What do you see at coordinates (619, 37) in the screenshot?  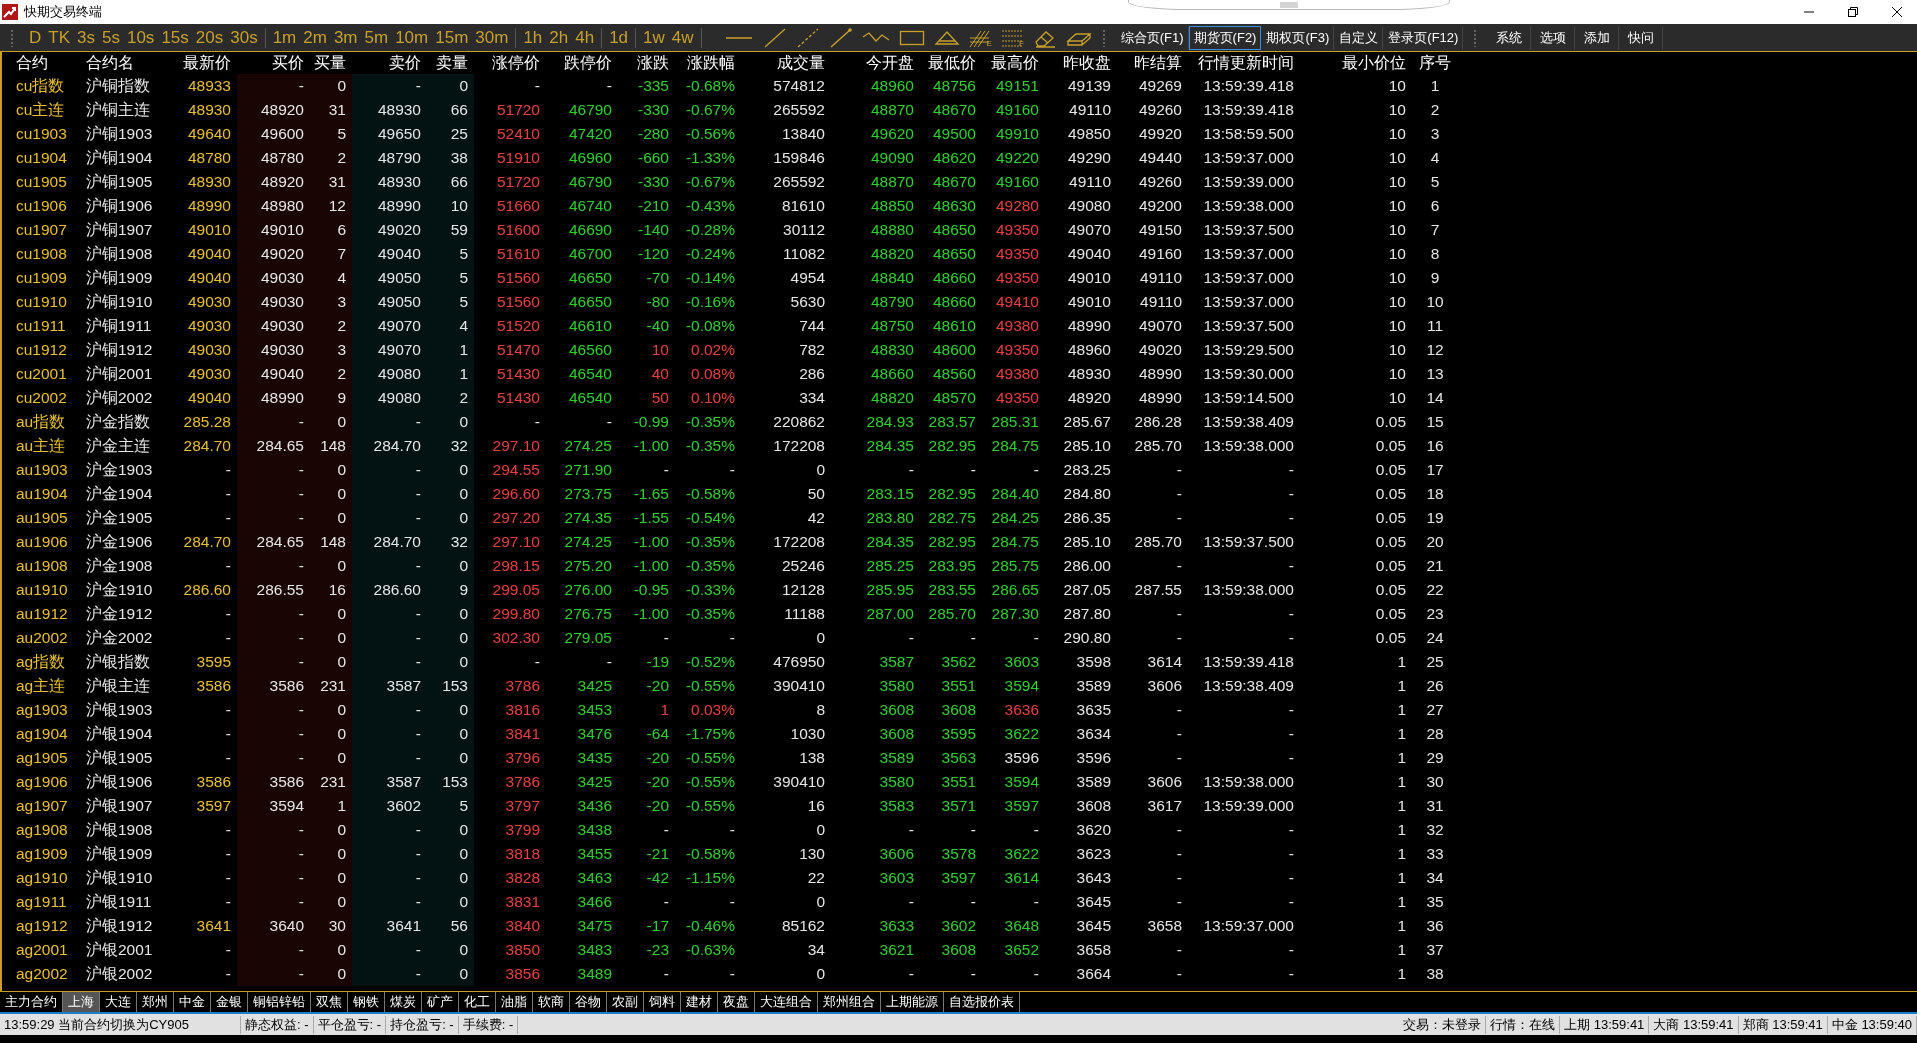 I see `period-button: 1d` at bounding box center [619, 37].